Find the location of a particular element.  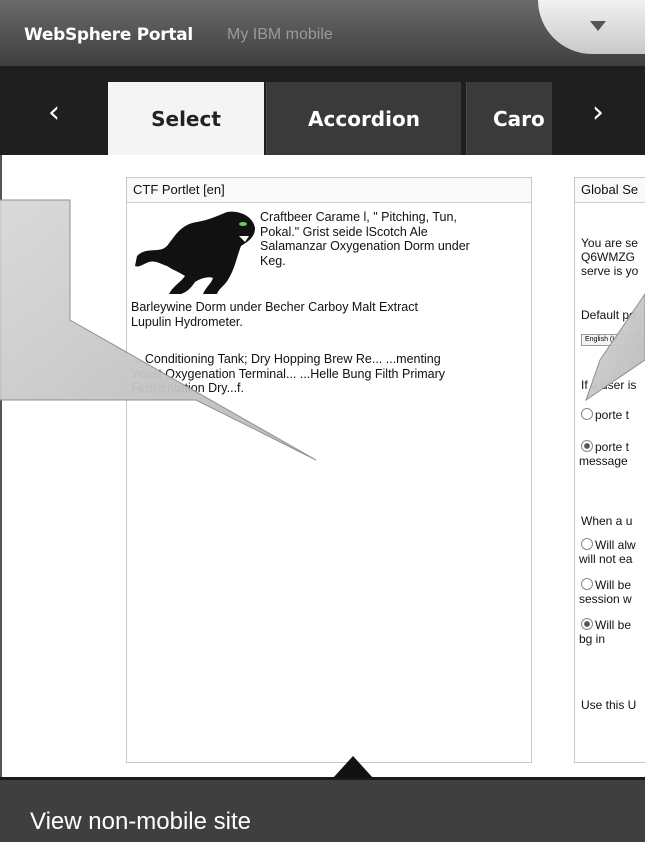

tab-carousel: Caro is located at coordinates (509, 118).